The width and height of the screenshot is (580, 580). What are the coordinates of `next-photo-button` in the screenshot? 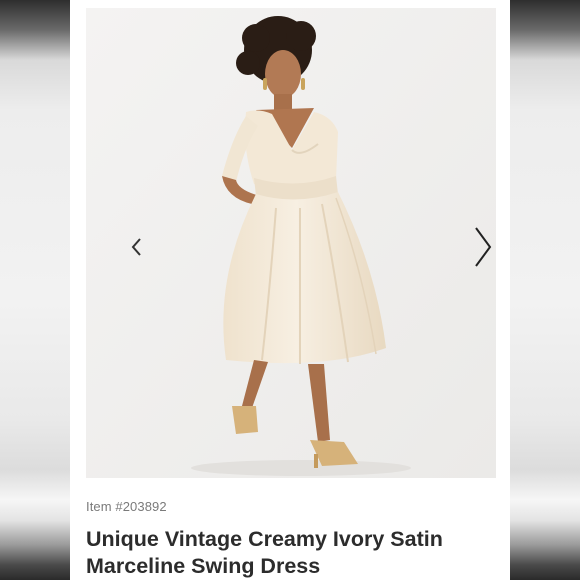 It's located at (480, 247).